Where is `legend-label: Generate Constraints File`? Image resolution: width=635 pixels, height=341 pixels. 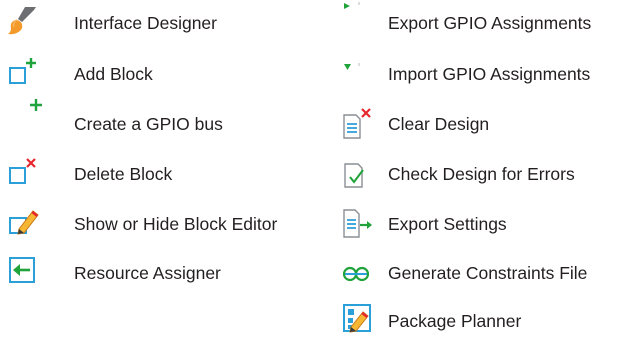 legend-label: Generate Constraints File is located at coordinates (488, 273).